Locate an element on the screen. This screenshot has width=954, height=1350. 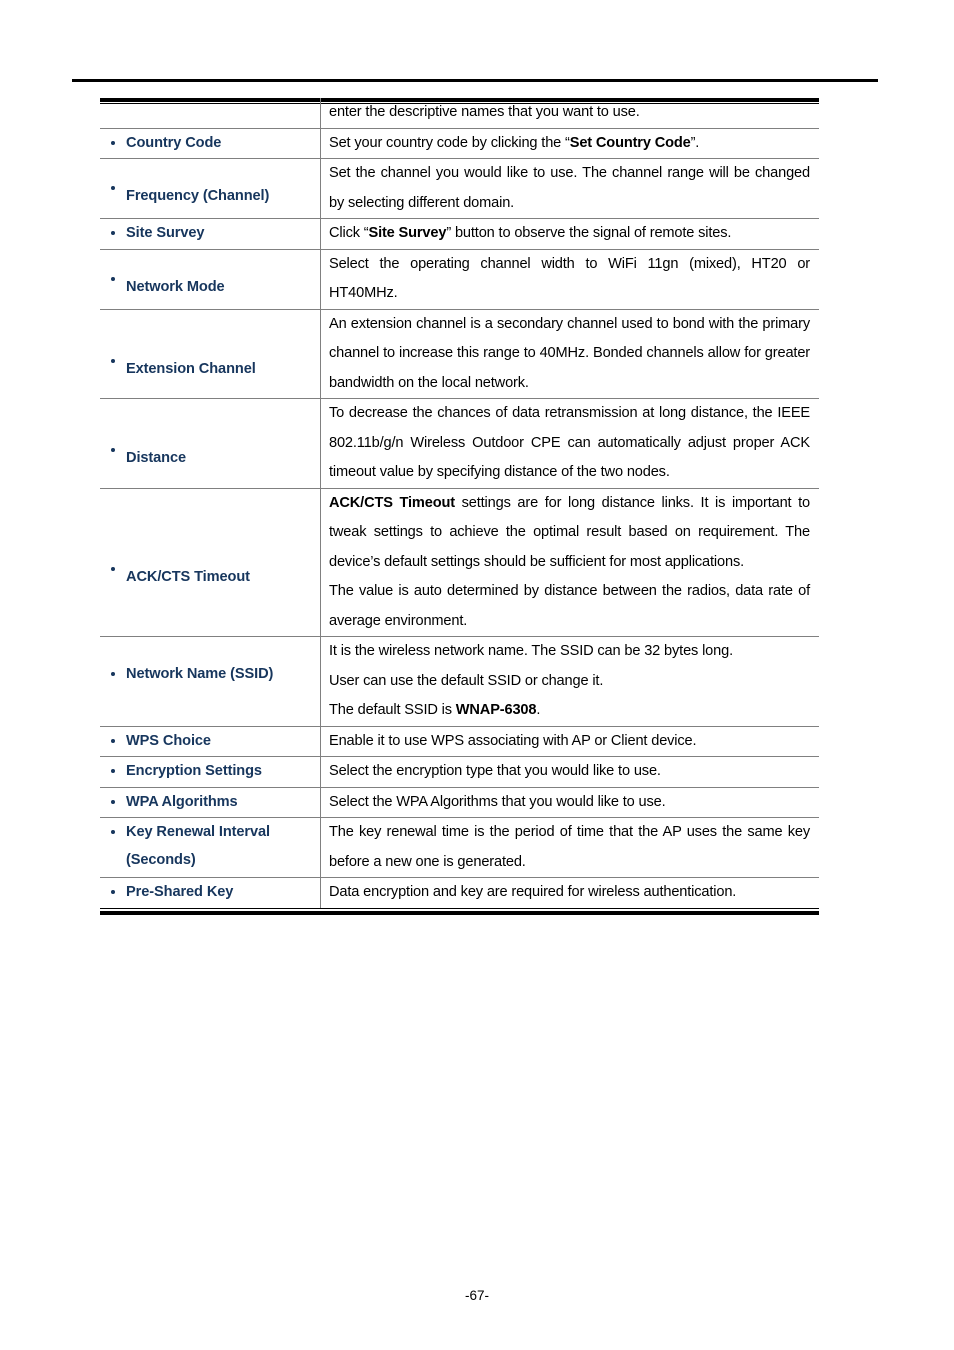
emphasis-ack-cts-timeout: ACK/CTS Timeout is located at coordinates (392, 502).